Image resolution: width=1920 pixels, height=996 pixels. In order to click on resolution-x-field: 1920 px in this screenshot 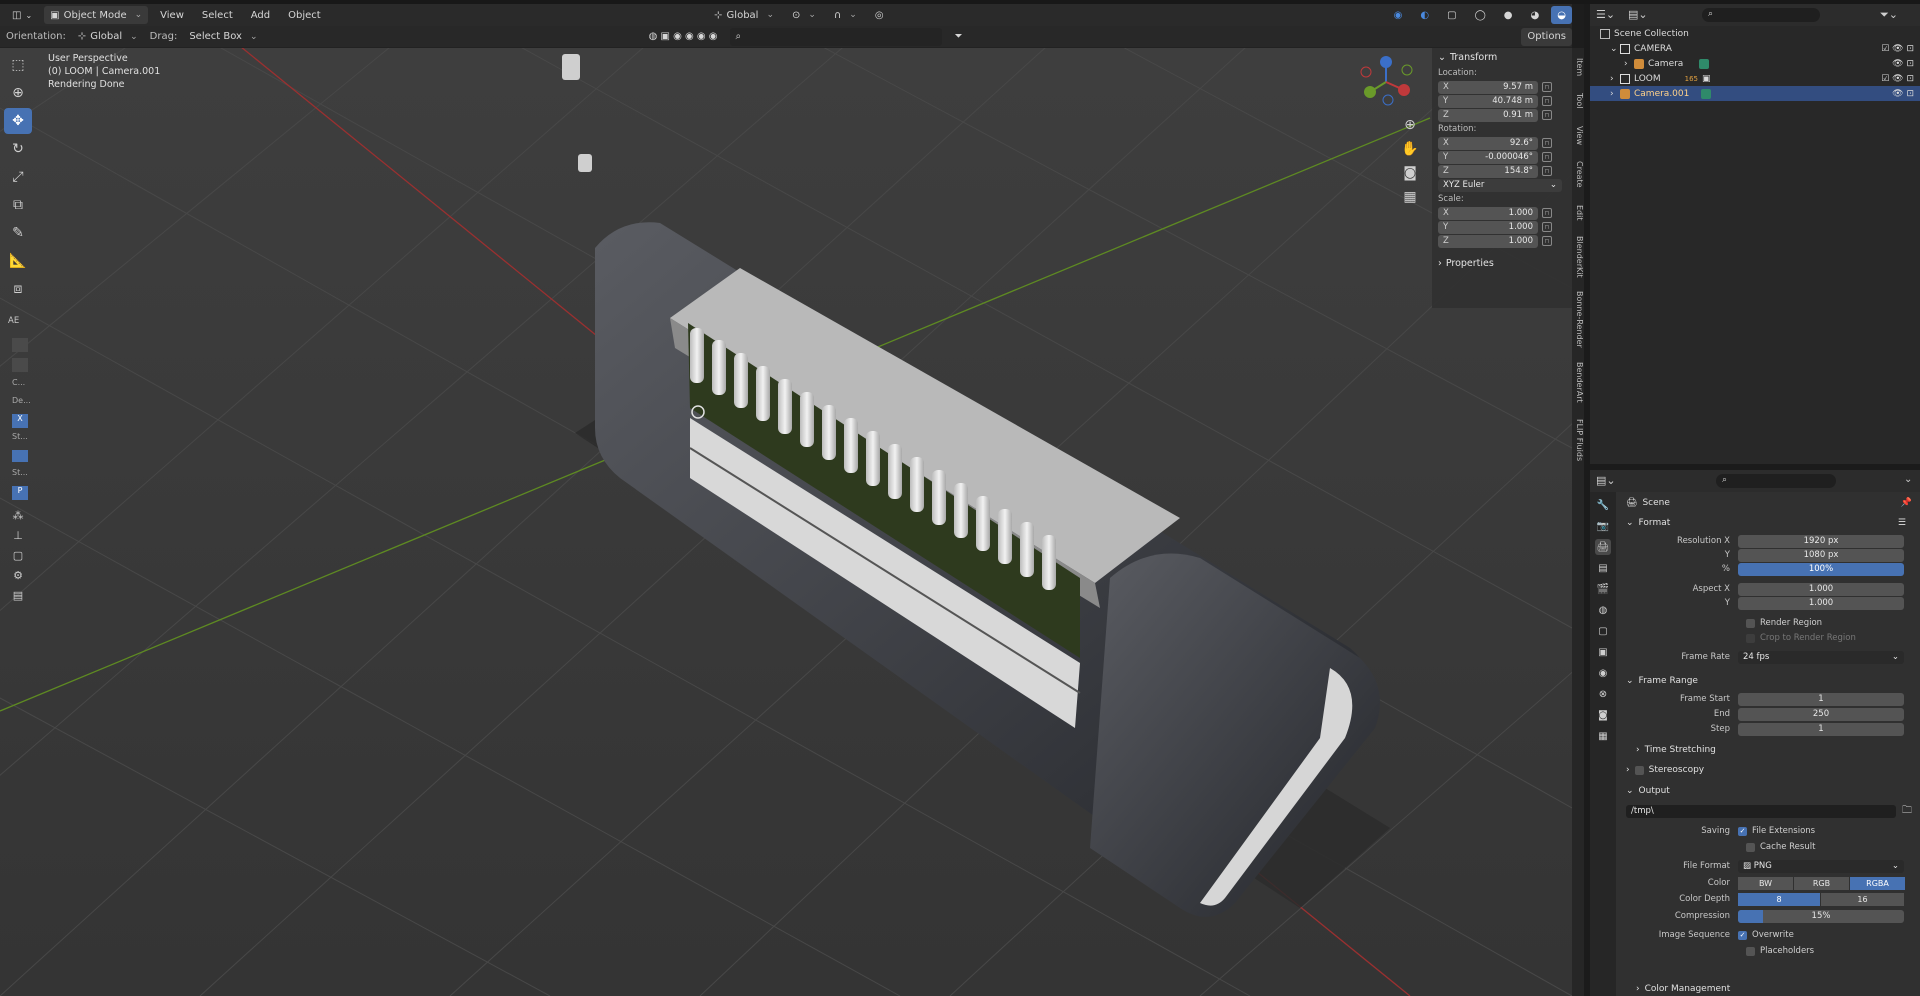, I will do `click(1821, 541)`.